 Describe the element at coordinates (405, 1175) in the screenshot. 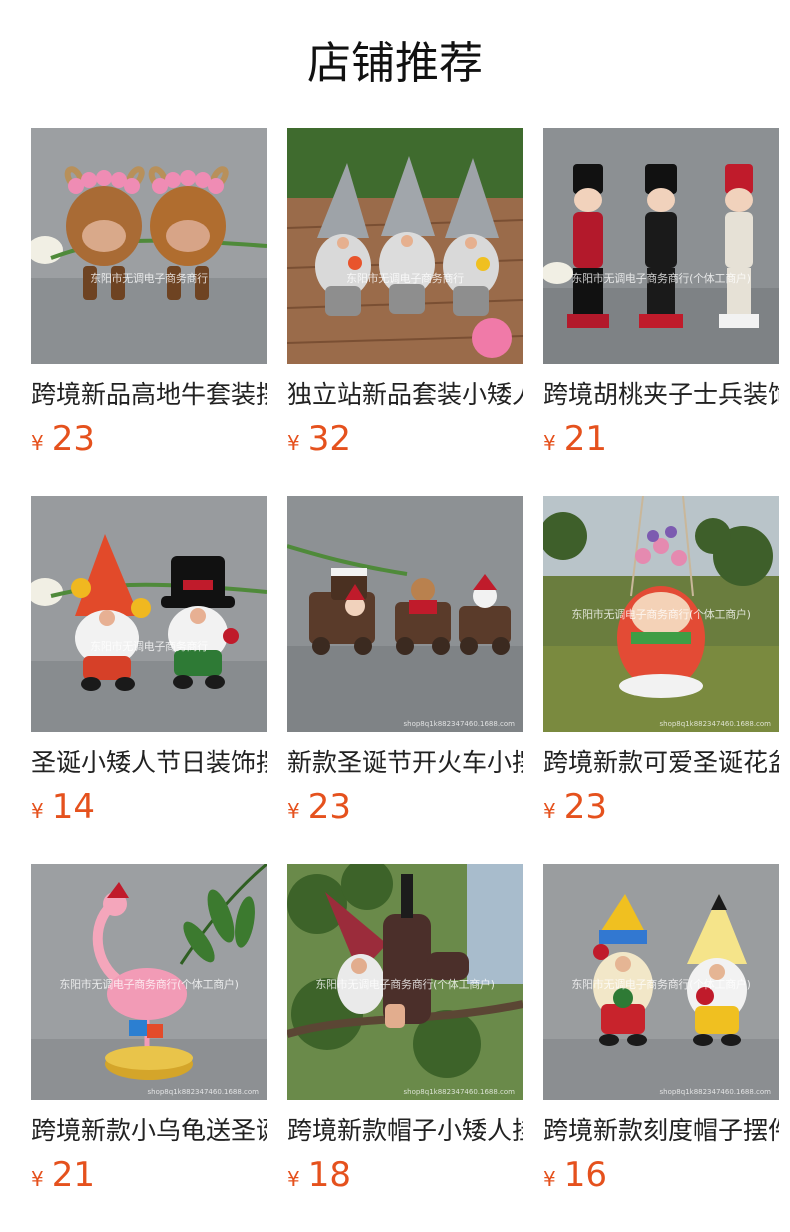

I see `product-price: ¥18` at that location.